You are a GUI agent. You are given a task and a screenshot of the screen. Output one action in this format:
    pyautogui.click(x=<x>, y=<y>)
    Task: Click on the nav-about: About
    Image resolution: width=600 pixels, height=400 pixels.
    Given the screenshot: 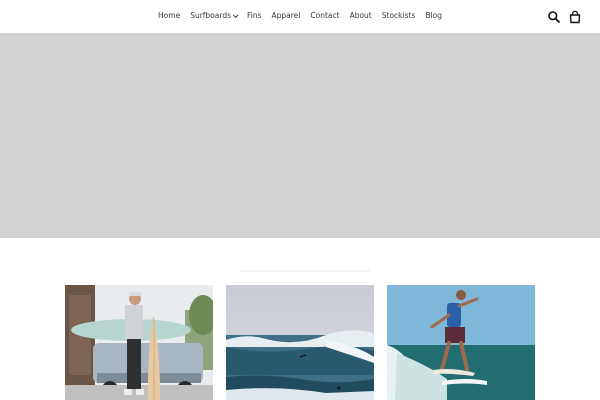 What is the action you would take?
    pyautogui.click(x=361, y=15)
    